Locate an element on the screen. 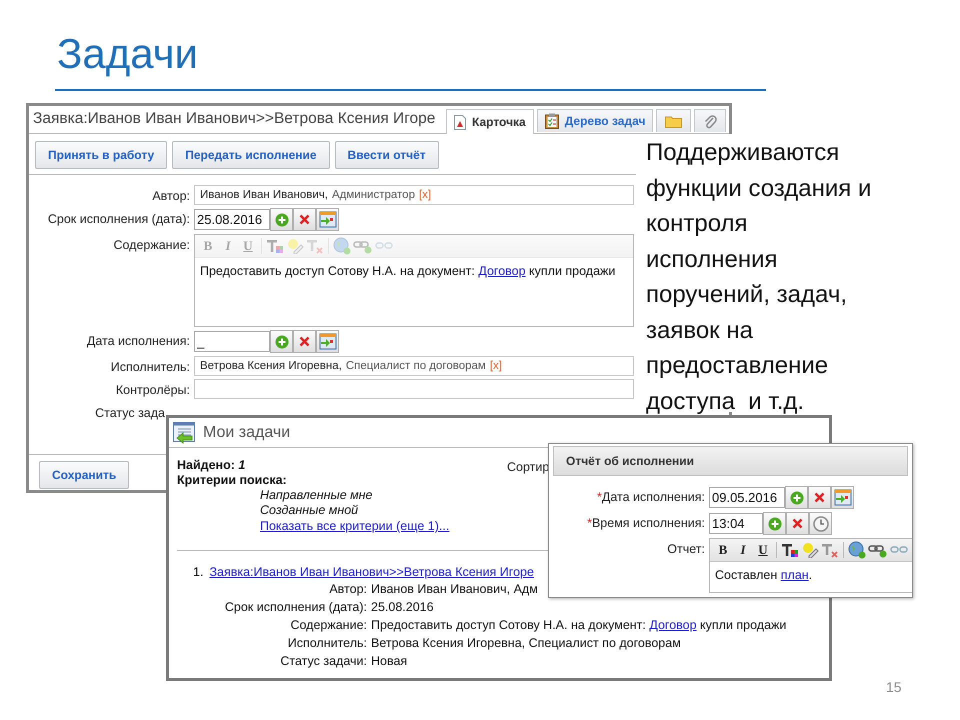 The width and height of the screenshot is (960, 720). editor-text: Предоставить доступ Сотову Н.А. на документ: Договор купли продажи is located at coordinates (408, 271).